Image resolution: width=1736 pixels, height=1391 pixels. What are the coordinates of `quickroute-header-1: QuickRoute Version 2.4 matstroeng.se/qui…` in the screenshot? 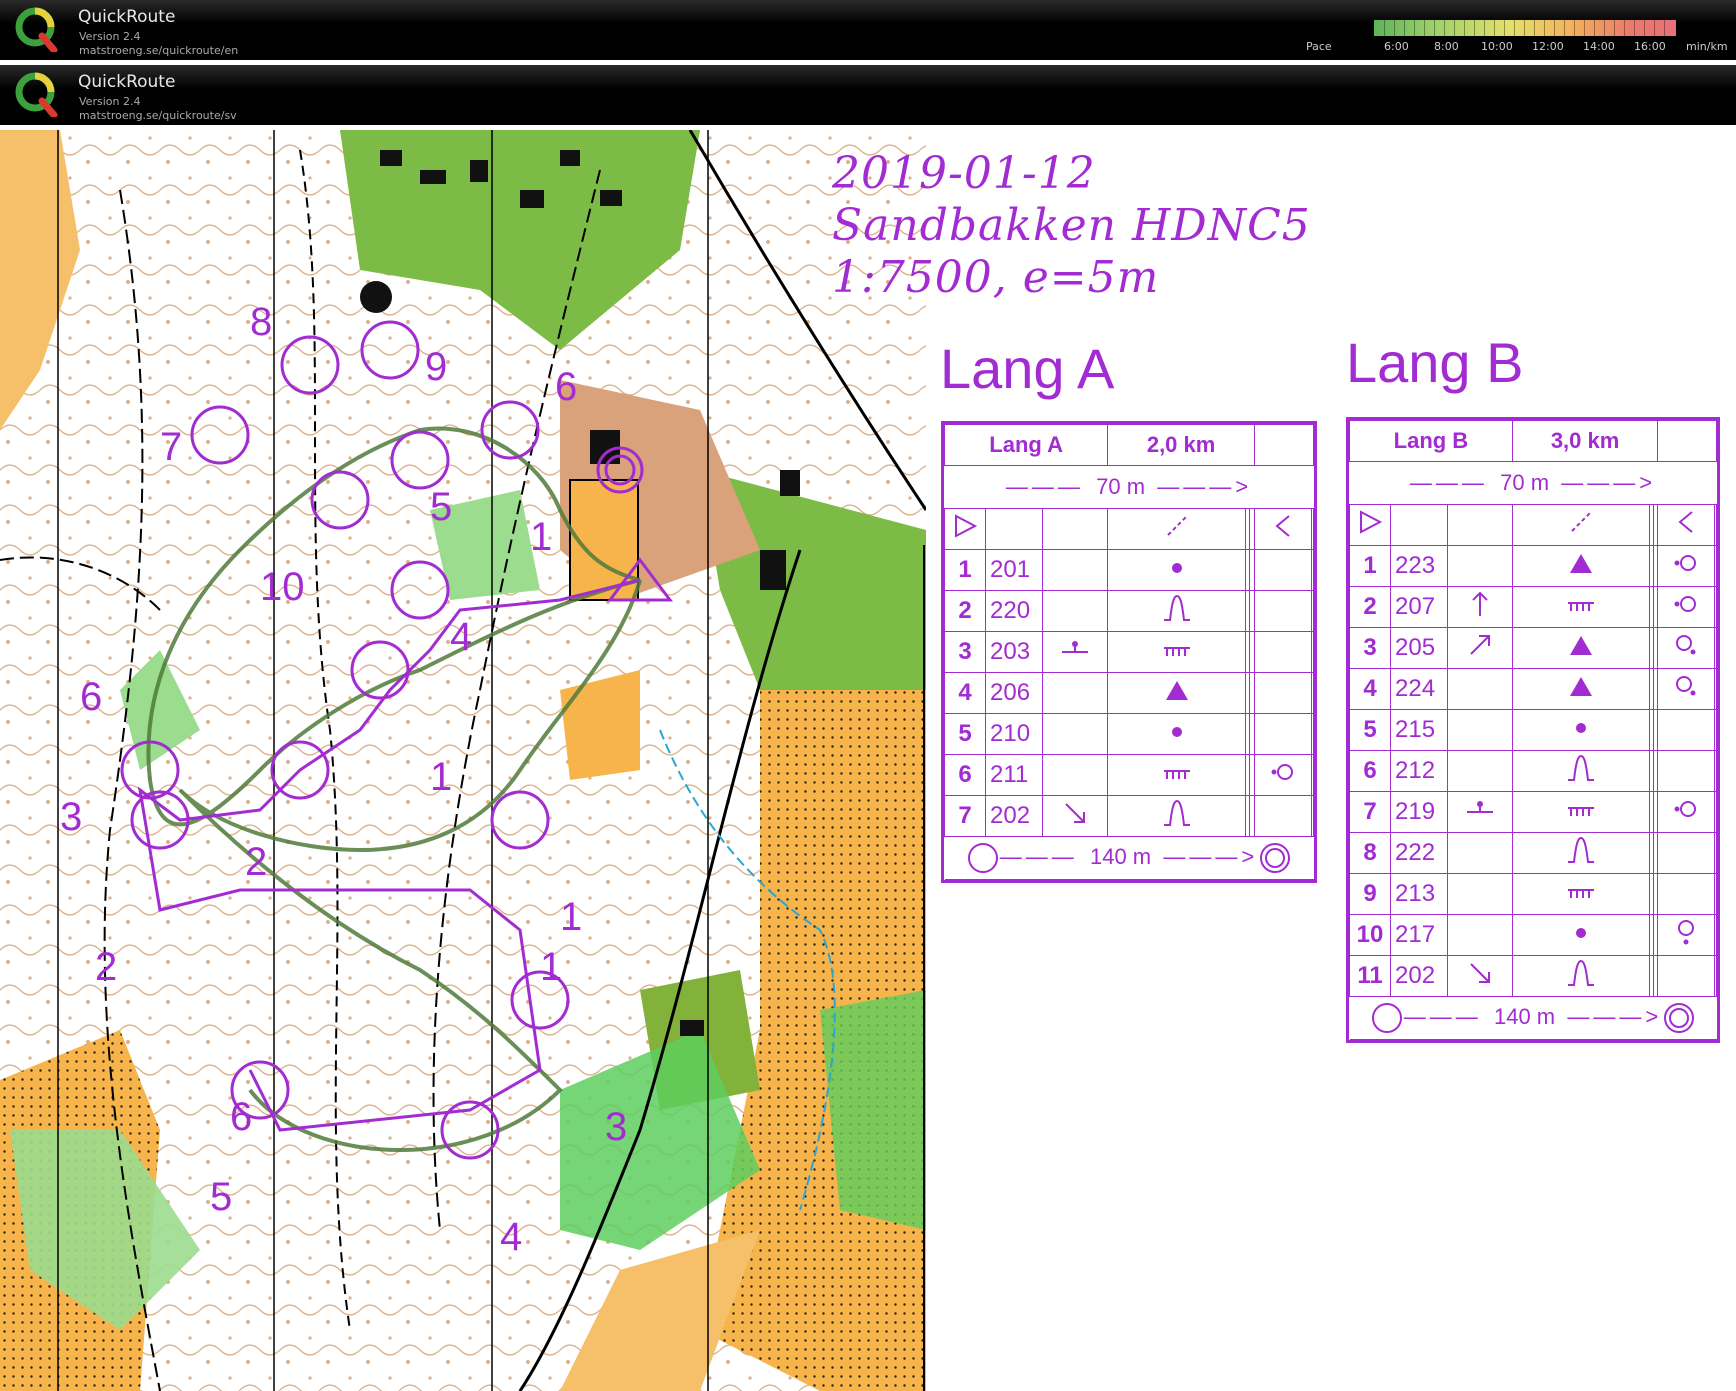 It's located at (868, 30).